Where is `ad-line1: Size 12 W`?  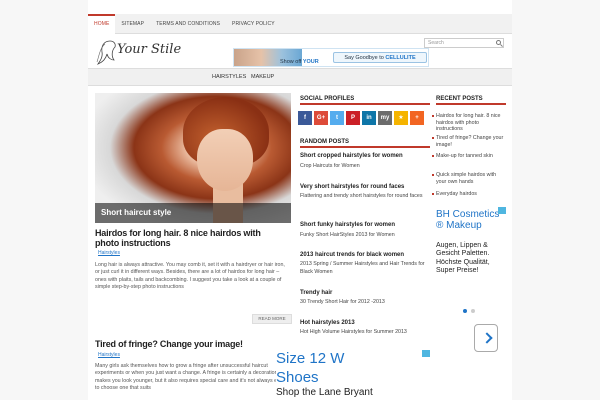
ad-line1: Size 12 W is located at coordinates (310, 359).